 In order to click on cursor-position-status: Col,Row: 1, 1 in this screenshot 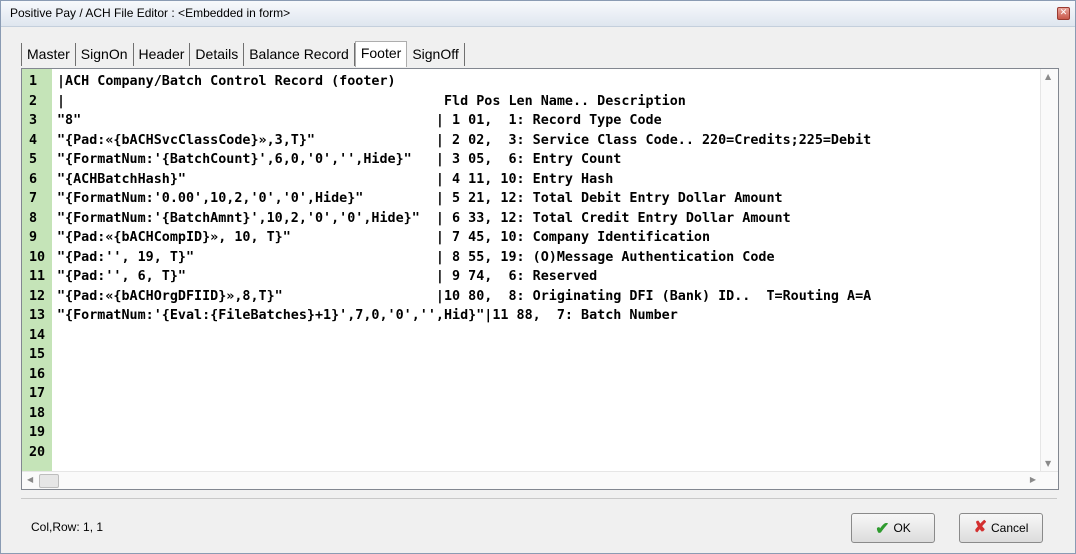, I will do `click(67, 527)`.